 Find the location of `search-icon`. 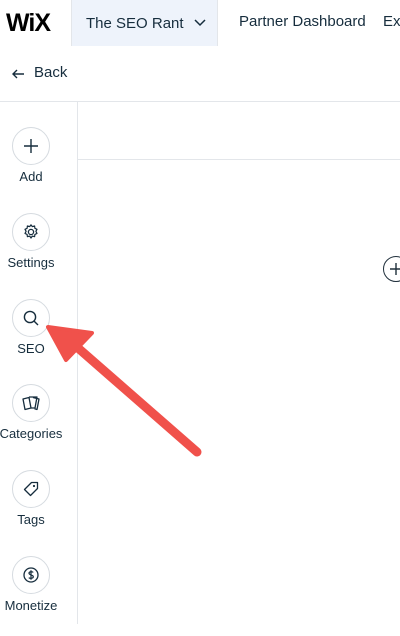

search-icon is located at coordinates (31, 318).